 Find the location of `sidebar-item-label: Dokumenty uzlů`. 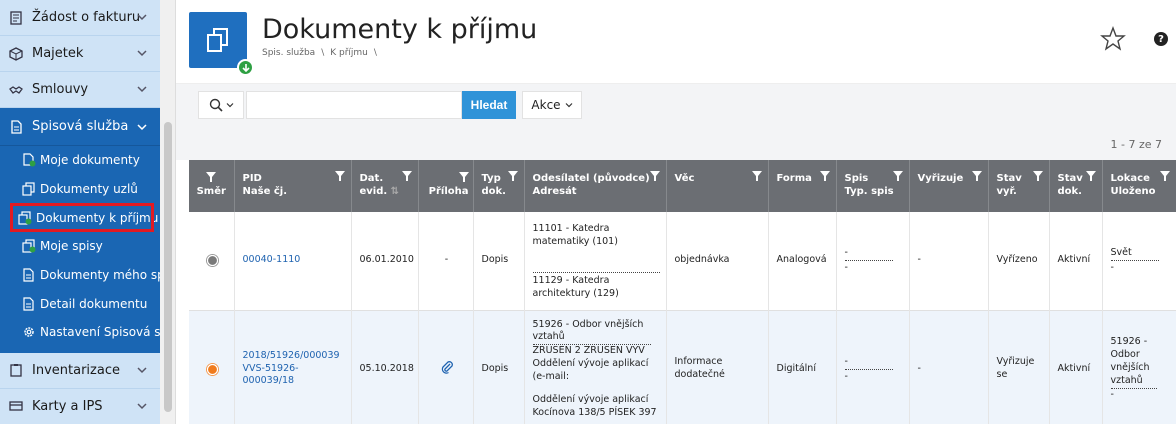

sidebar-item-label: Dokumenty uzlů is located at coordinates (89, 189).